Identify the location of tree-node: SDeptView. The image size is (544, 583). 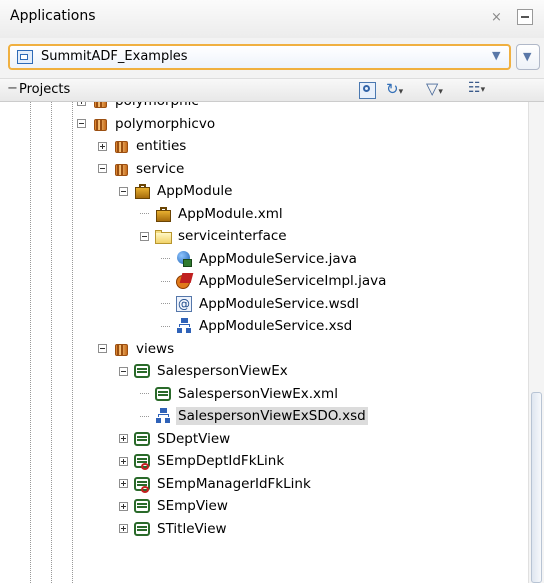
(175, 439).